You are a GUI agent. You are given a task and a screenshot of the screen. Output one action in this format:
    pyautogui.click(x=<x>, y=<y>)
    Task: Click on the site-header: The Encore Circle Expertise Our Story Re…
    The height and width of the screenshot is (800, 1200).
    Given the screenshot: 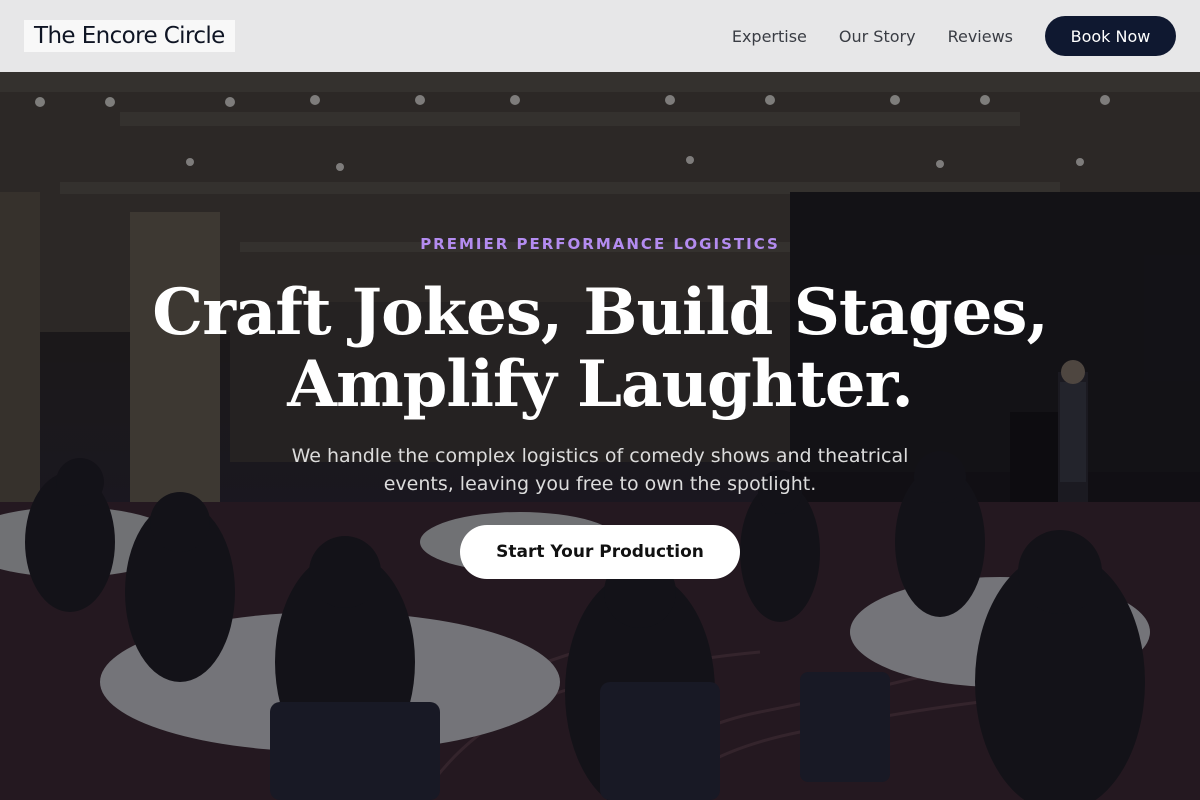 What is the action you would take?
    pyautogui.click(x=600, y=36)
    